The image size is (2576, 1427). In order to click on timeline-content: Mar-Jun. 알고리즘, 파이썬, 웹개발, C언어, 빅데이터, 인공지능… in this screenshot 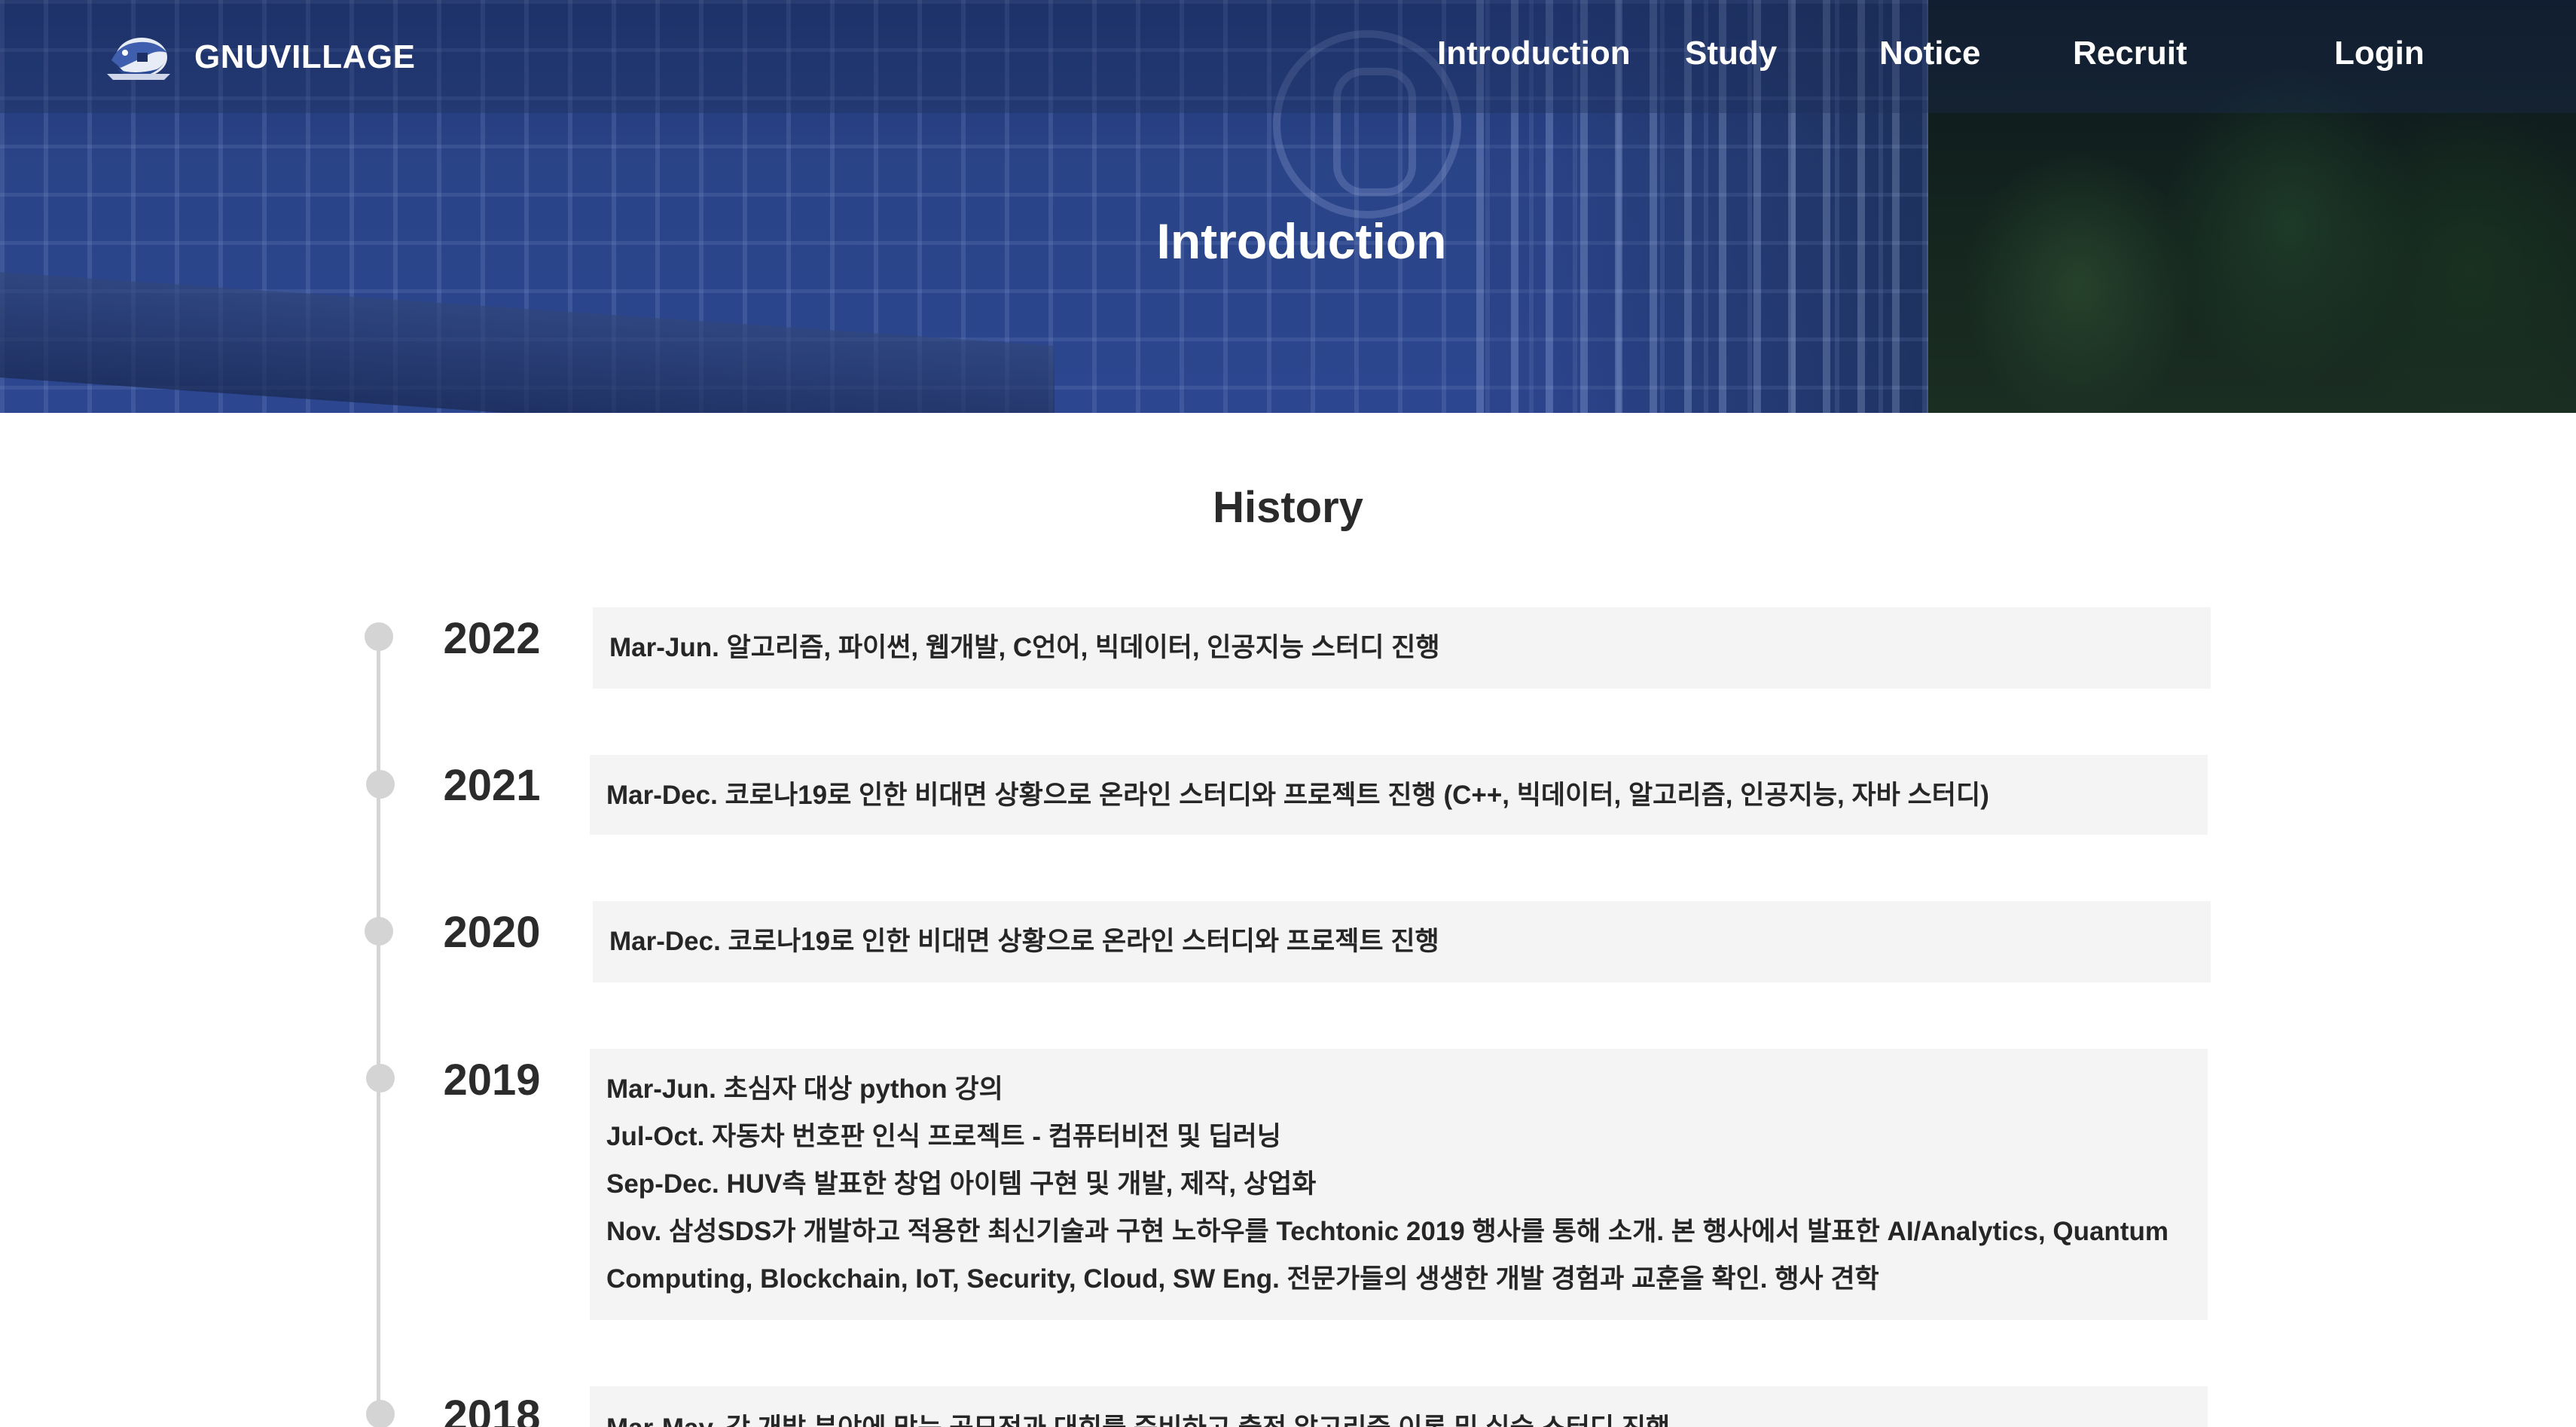, I will do `click(1402, 648)`.